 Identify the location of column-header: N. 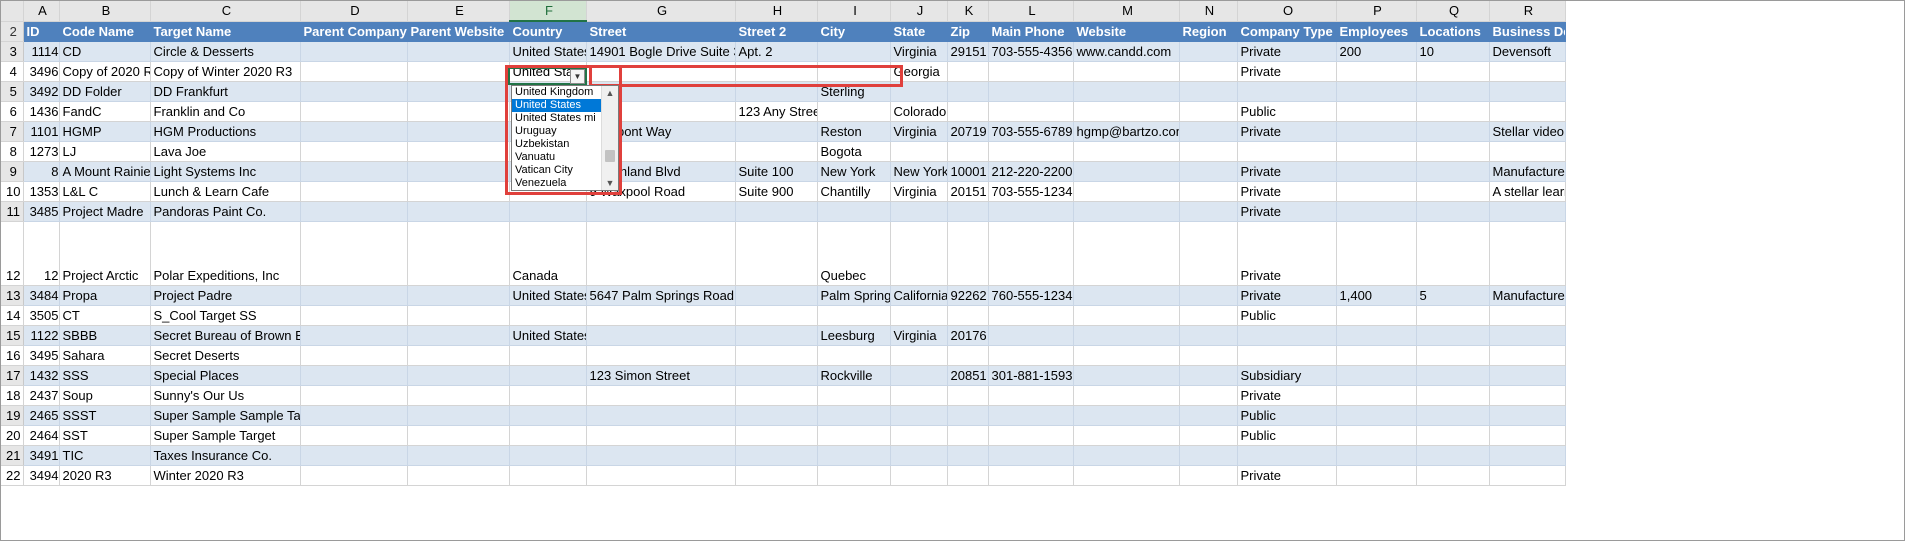
(1208, 11).